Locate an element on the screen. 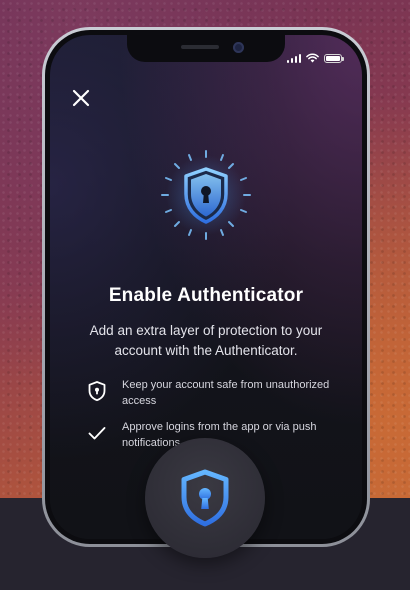 This screenshot has height=590, width=410. shield-hero-graphic is located at coordinates (206, 195).